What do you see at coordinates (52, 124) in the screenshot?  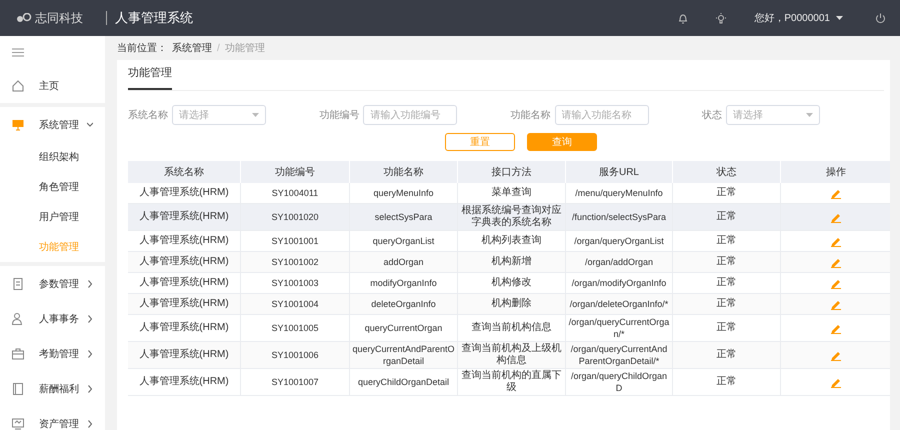 I see `sidebar-item: 系统管理` at bounding box center [52, 124].